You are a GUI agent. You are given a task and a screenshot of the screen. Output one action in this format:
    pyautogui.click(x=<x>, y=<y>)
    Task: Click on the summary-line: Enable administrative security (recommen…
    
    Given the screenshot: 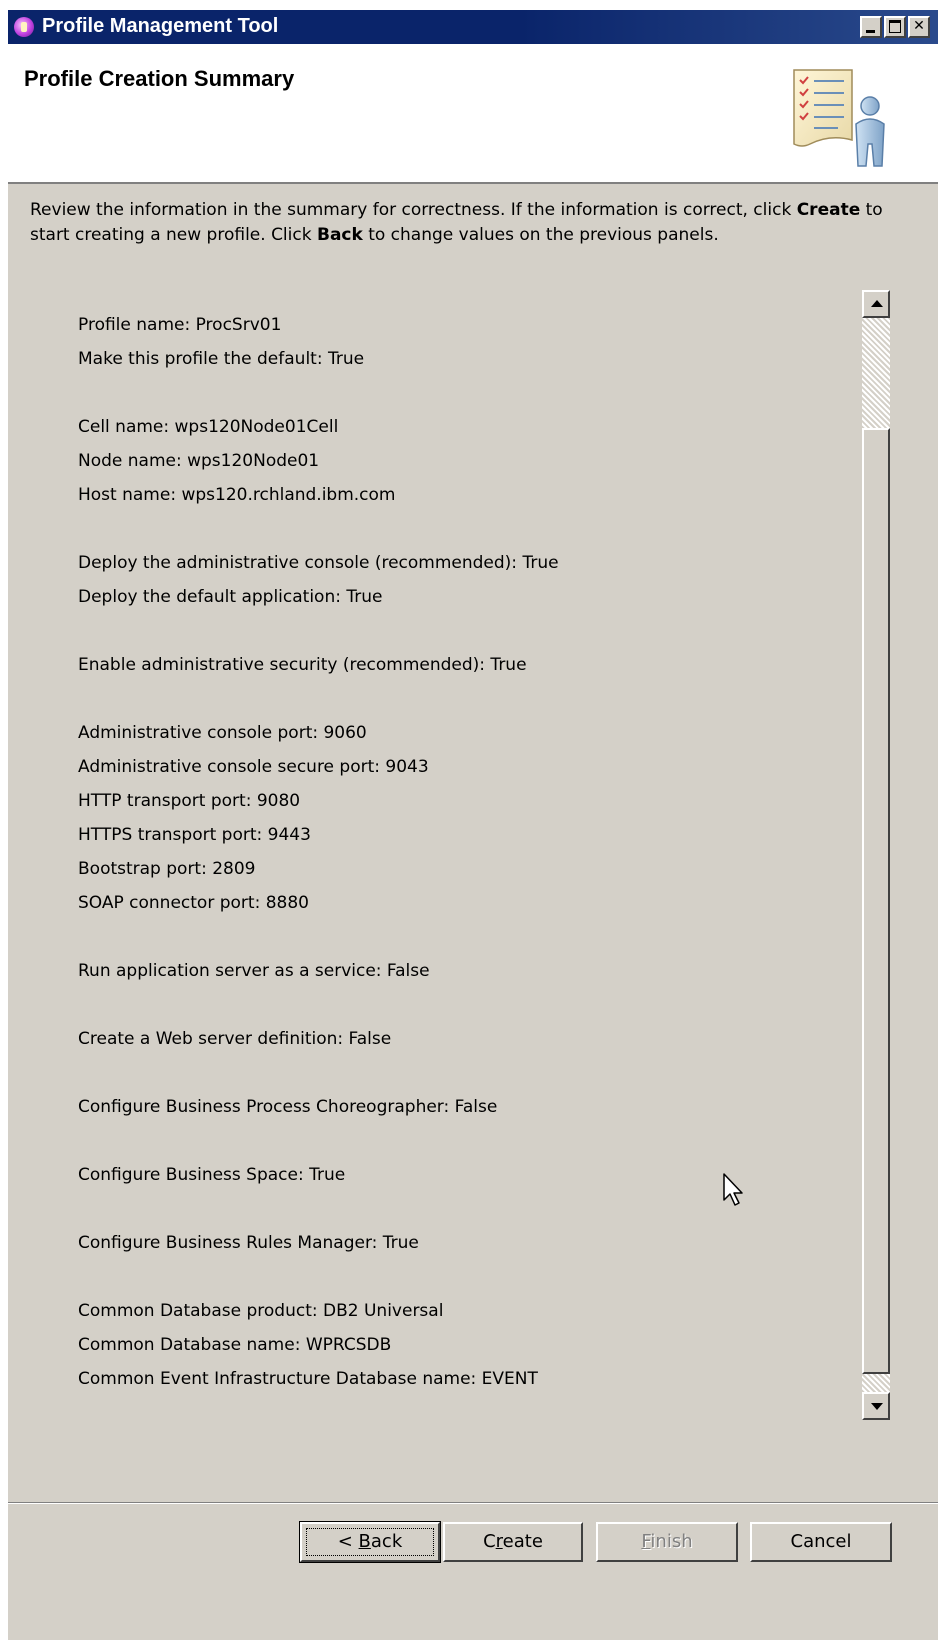 What is the action you would take?
    pyautogui.click(x=302, y=665)
    